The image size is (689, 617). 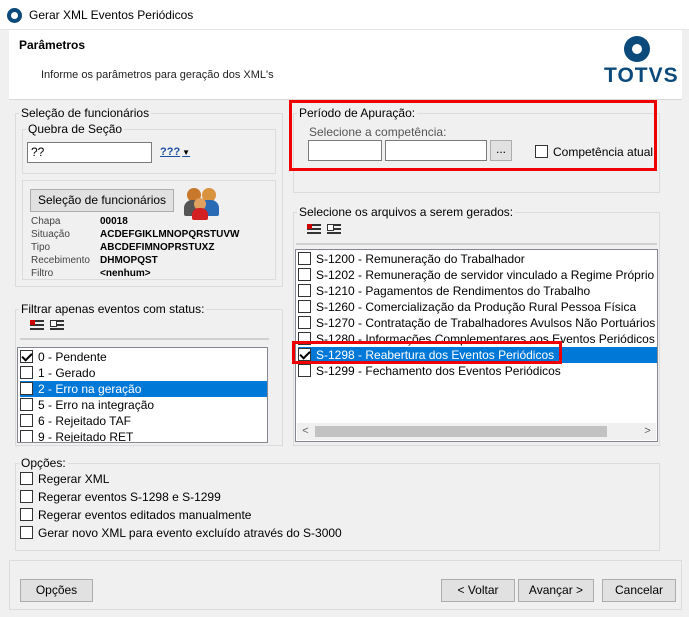 I want to click on header-title: Parâmetros, so click(x=52, y=45).